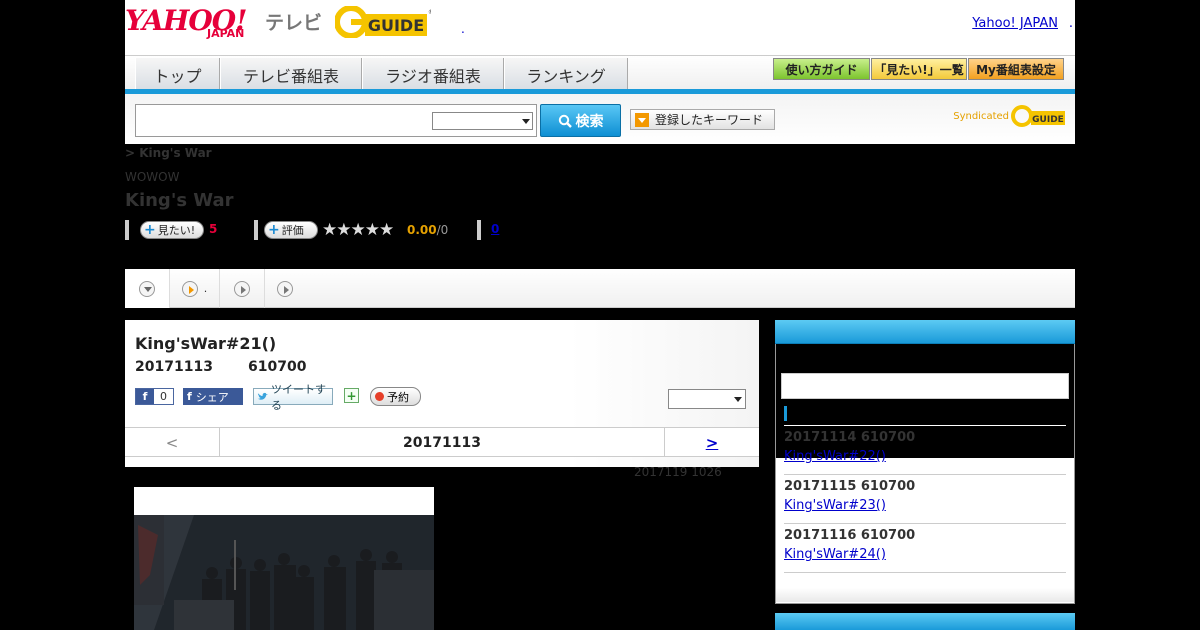 The width and height of the screenshot is (1200, 630). Describe the element at coordinates (358, 230) in the screenshot. I see `rating-stars: ★★★★★` at that location.